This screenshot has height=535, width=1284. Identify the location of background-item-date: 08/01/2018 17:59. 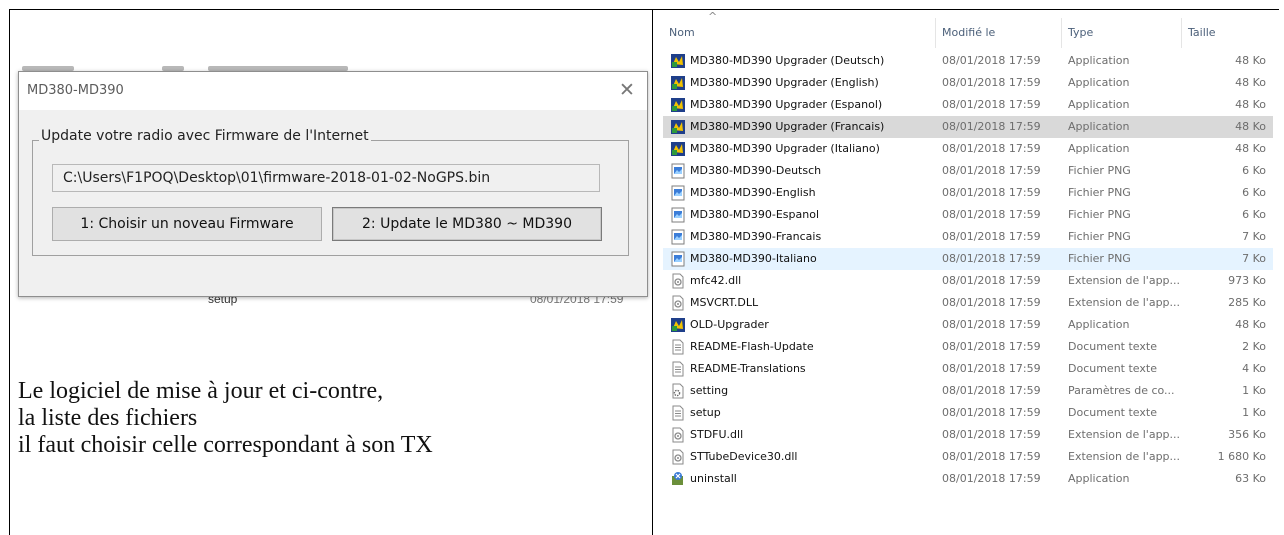
(577, 301).